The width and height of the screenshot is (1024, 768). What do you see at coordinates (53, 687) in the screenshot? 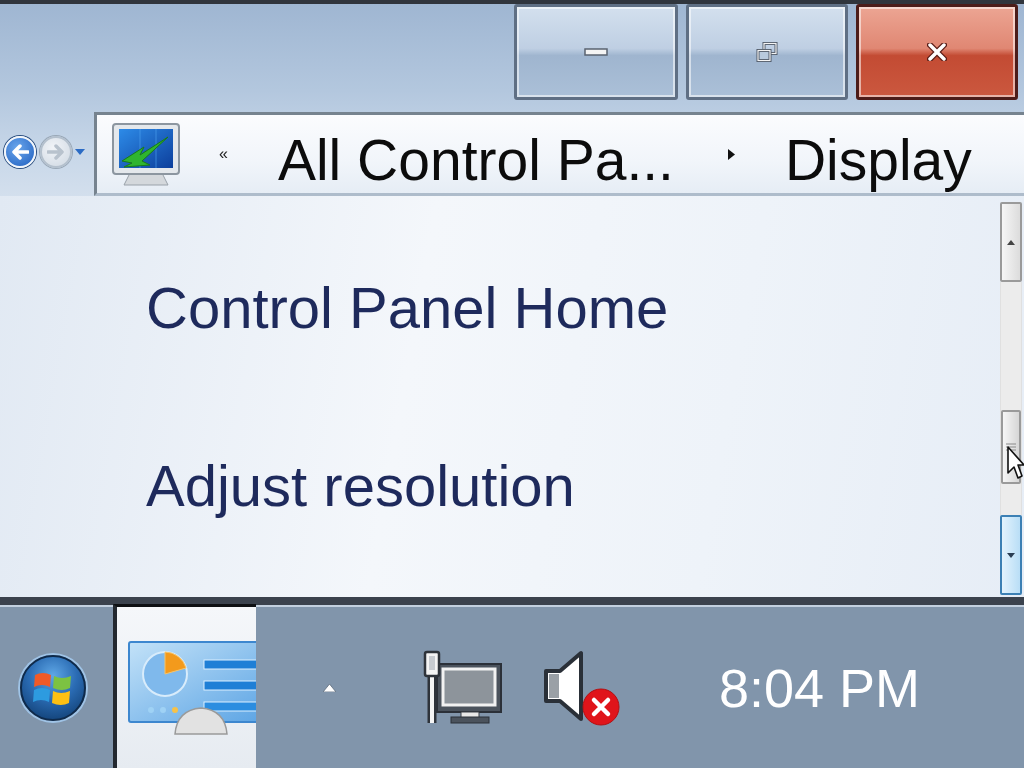
I see `start-button` at bounding box center [53, 687].